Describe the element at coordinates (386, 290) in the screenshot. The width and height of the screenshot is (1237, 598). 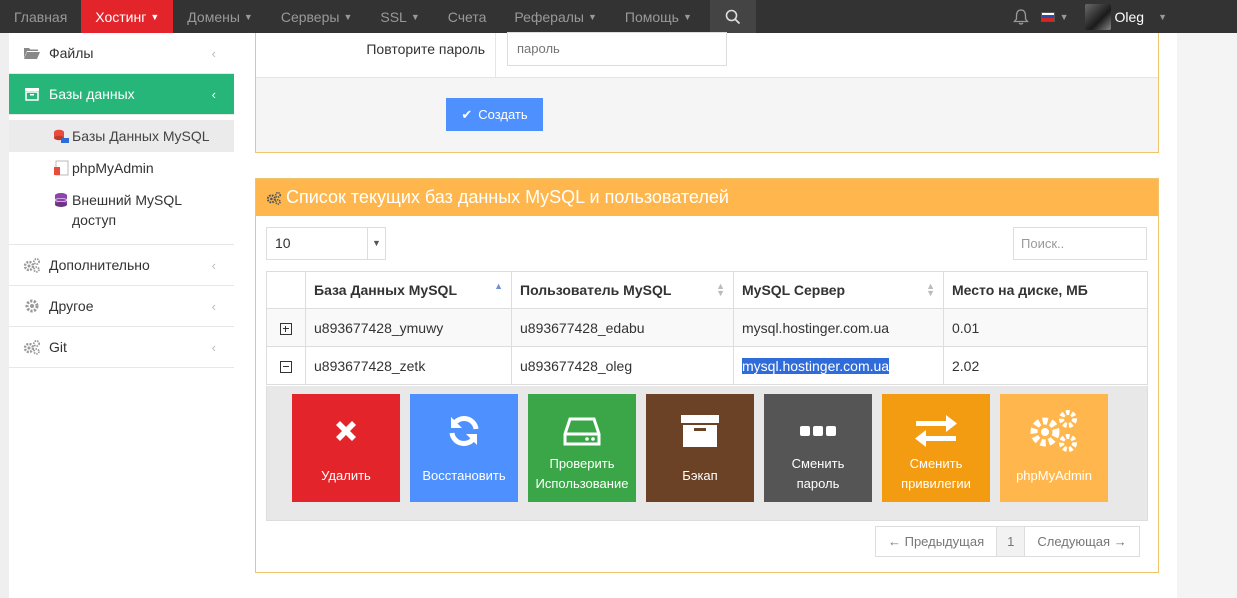
I see `column-header-label: База Данных MySQL` at that location.